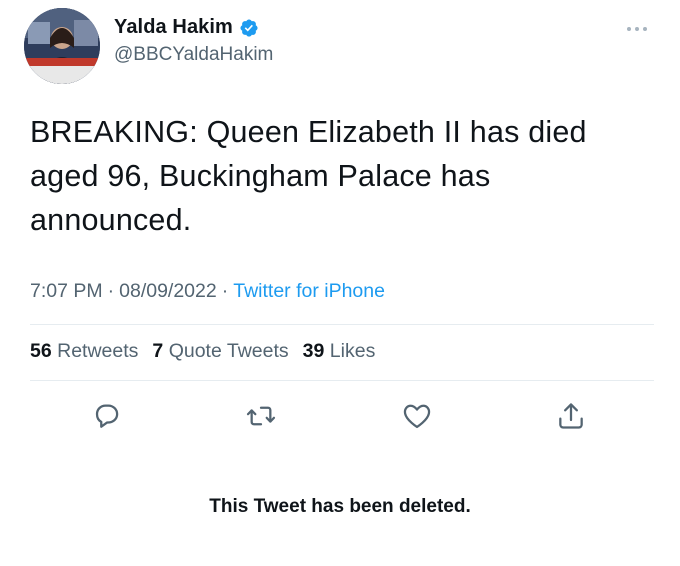  What do you see at coordinates (340, 506) in the screenshot?
I see `deleted-notice: This Tweet has been deleted.` at bounding box center [340, 506].